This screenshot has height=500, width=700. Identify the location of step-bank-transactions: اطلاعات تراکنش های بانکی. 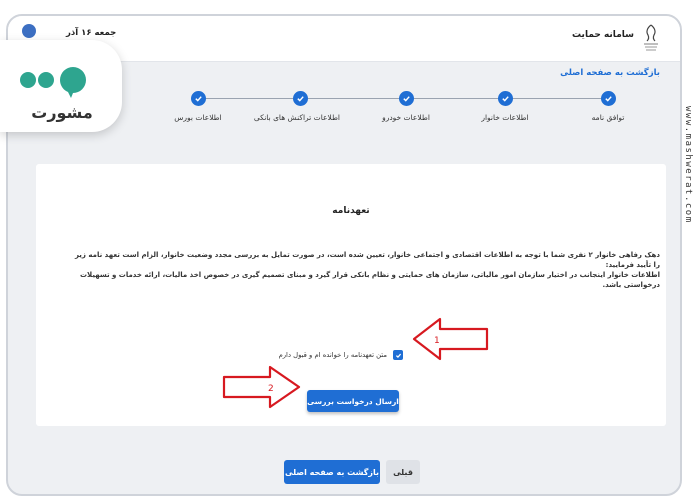
(296, 106).